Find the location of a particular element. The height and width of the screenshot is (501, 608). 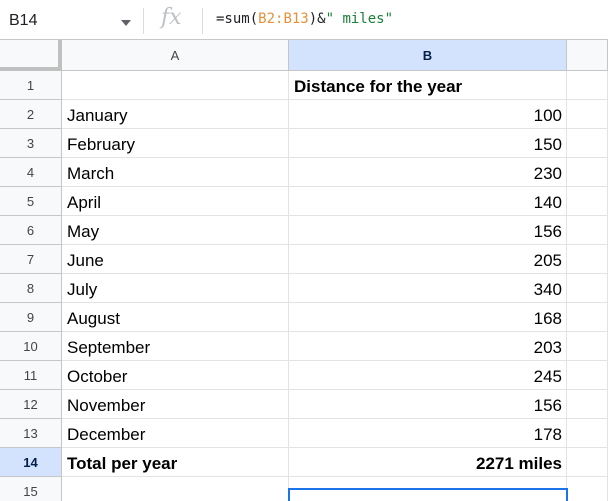

row-header: 7 is located at coordinates (31, 259).